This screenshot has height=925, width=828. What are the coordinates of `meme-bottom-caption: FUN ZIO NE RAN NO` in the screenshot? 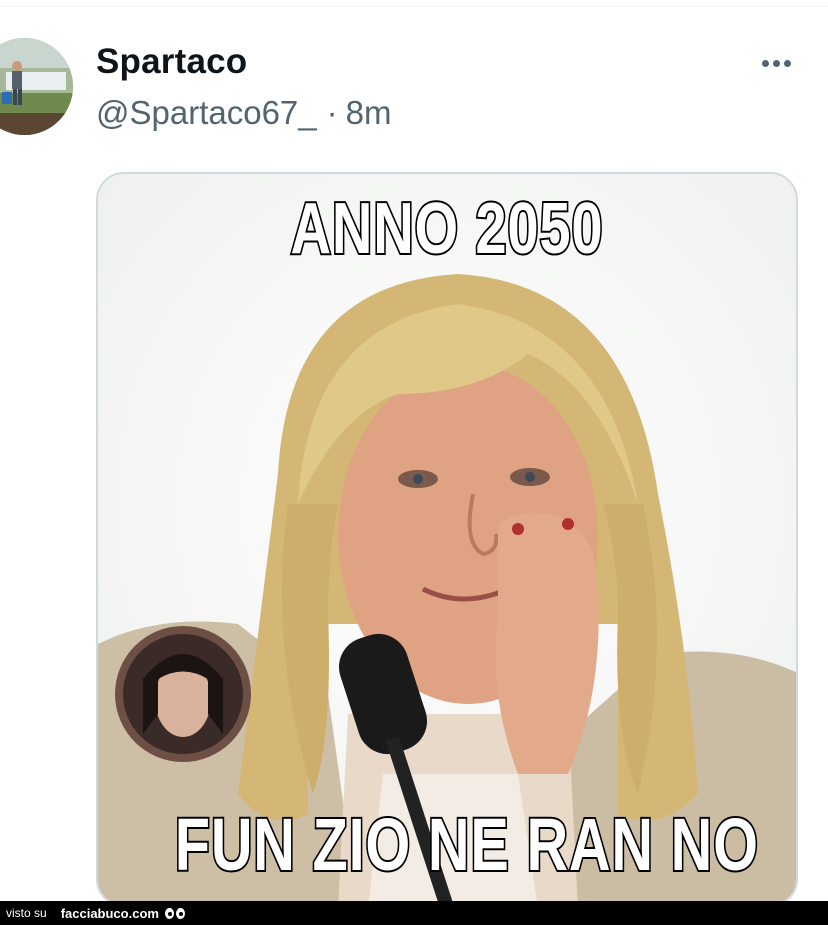 It's located at (466, 844).